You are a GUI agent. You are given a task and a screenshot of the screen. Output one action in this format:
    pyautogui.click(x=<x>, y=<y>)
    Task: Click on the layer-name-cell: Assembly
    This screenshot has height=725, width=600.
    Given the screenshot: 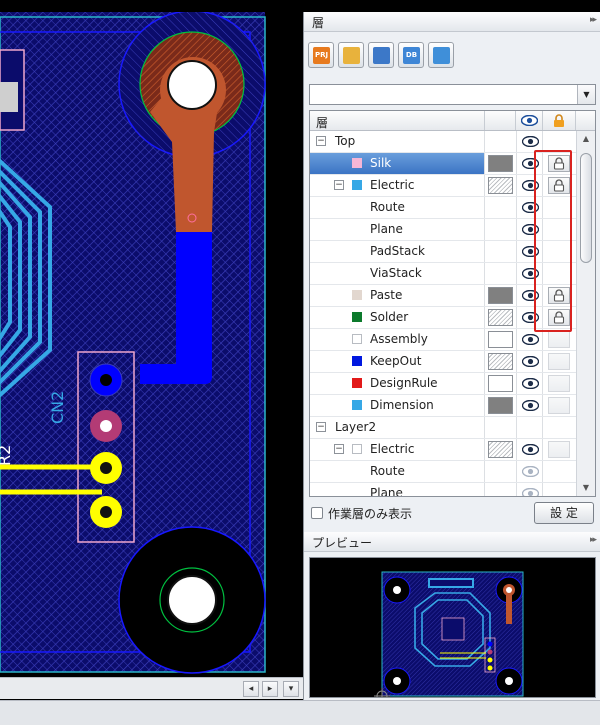 What is the action you would take?
    pyautogui.click(x=397, y=339)
    